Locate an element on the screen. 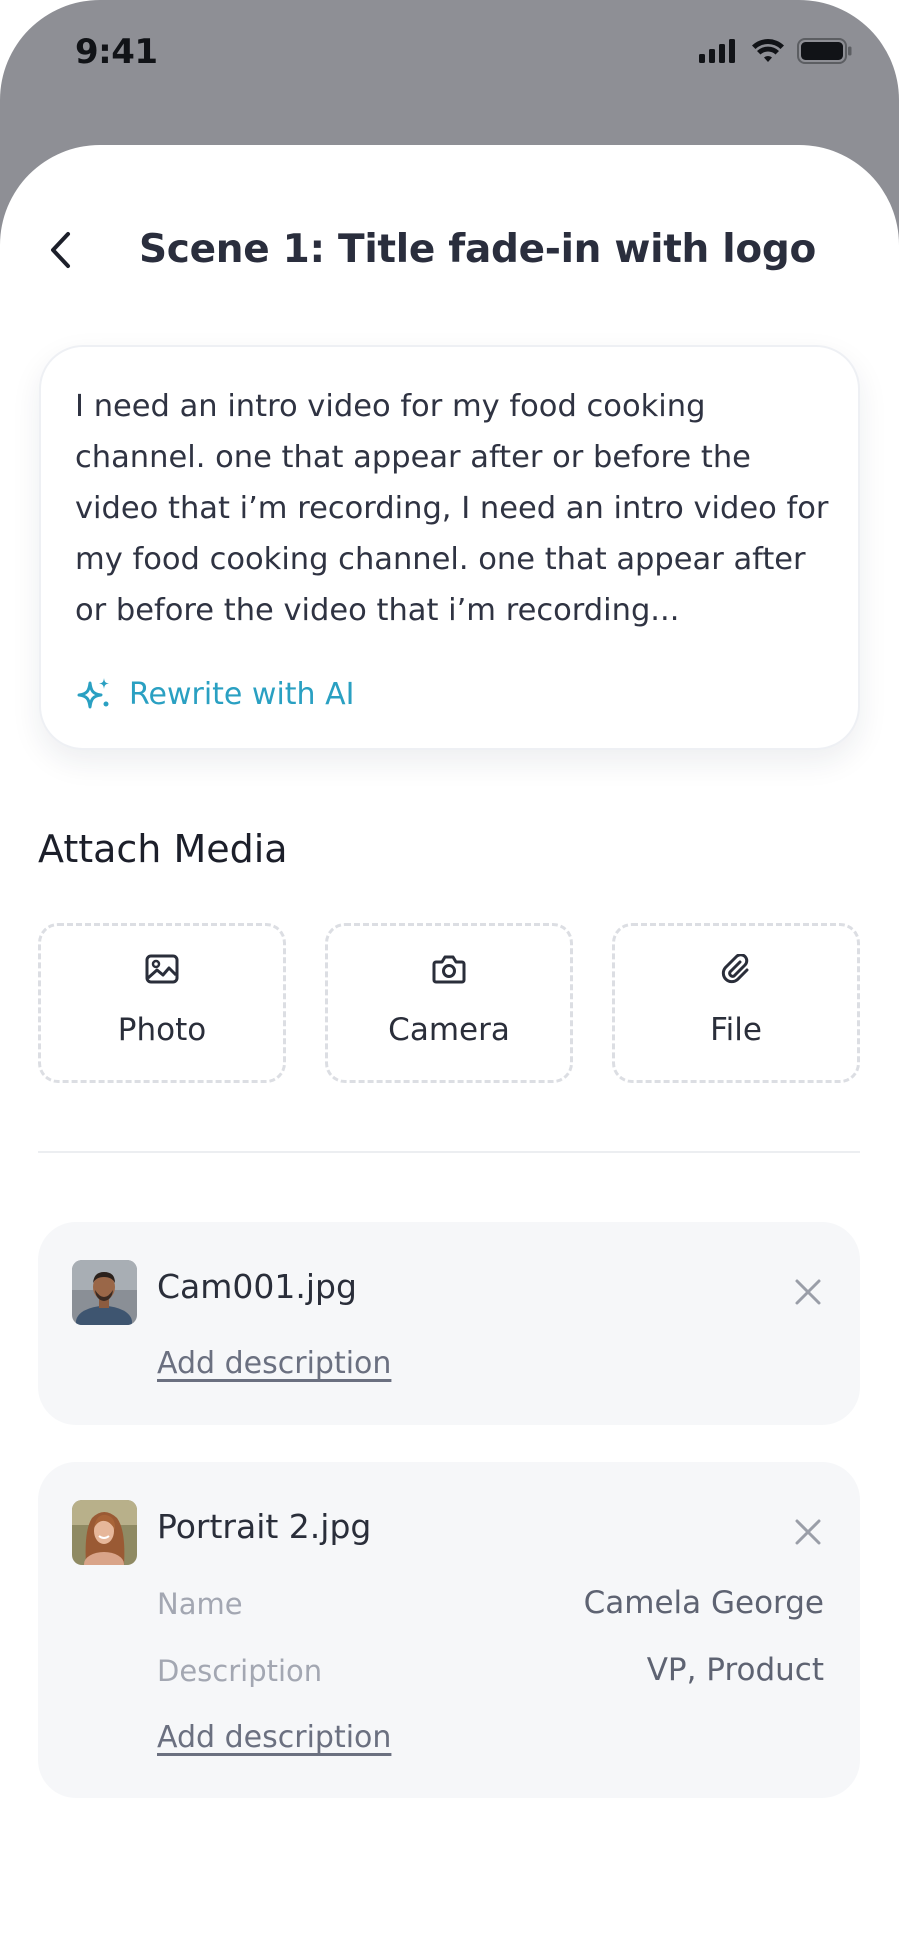 Image resolution: width=899 pixels, height=1945 pixels. description-value: VP, Product is located at coordinates (735, 1670).